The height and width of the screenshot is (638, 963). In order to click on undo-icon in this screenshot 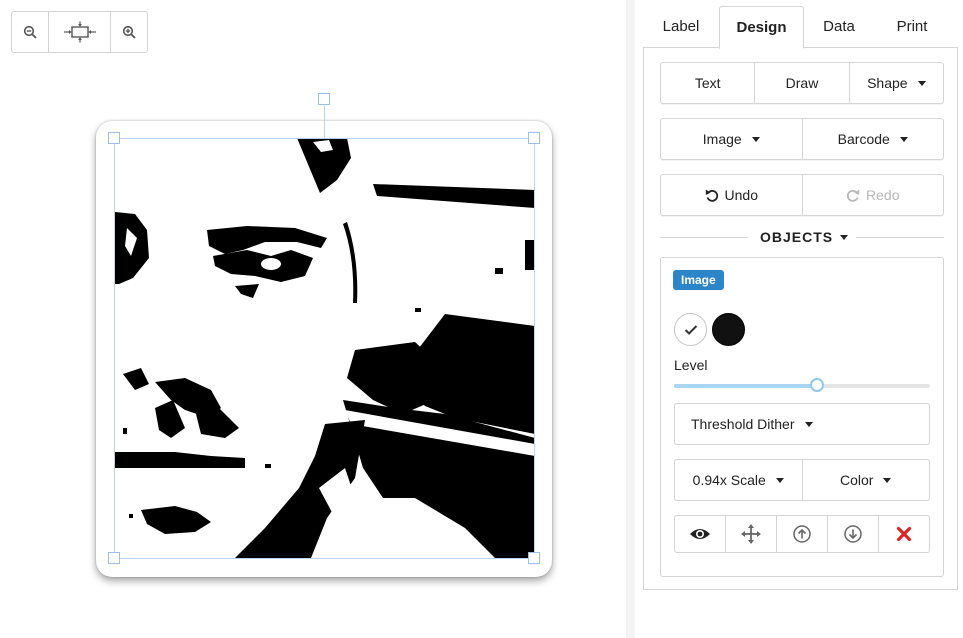, I will do `click(711, 195)`.